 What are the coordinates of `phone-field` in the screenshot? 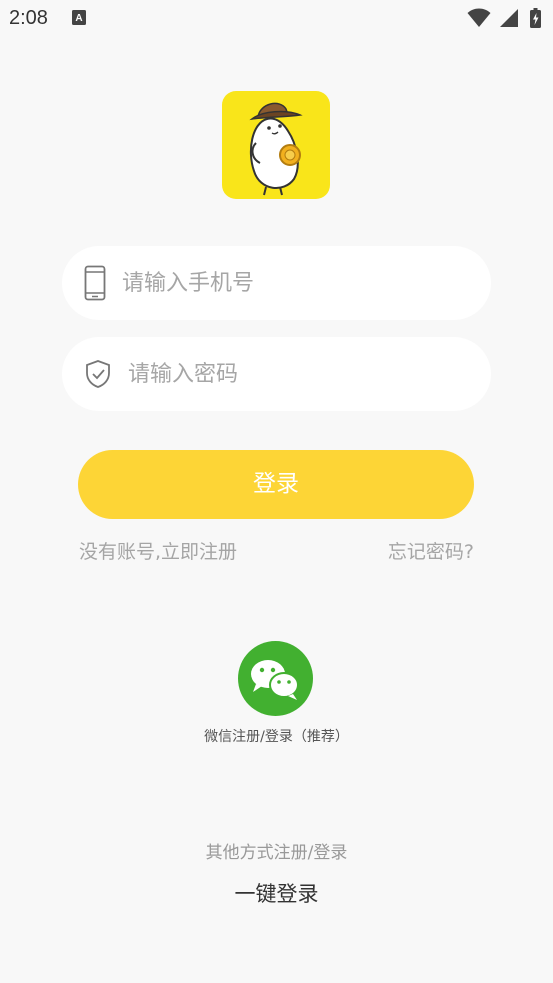 It's located at (276, 283).